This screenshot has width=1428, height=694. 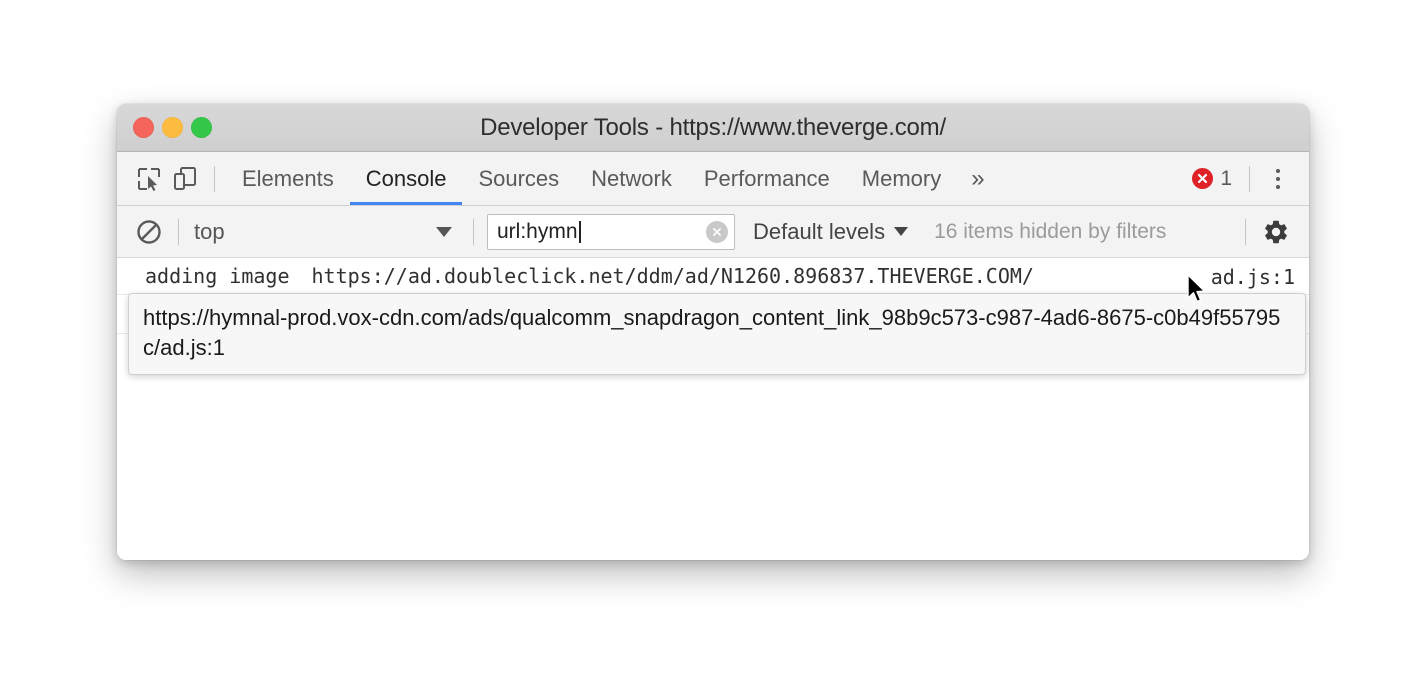 I want to click on clear-console-icon, so click(x=149, y=232).